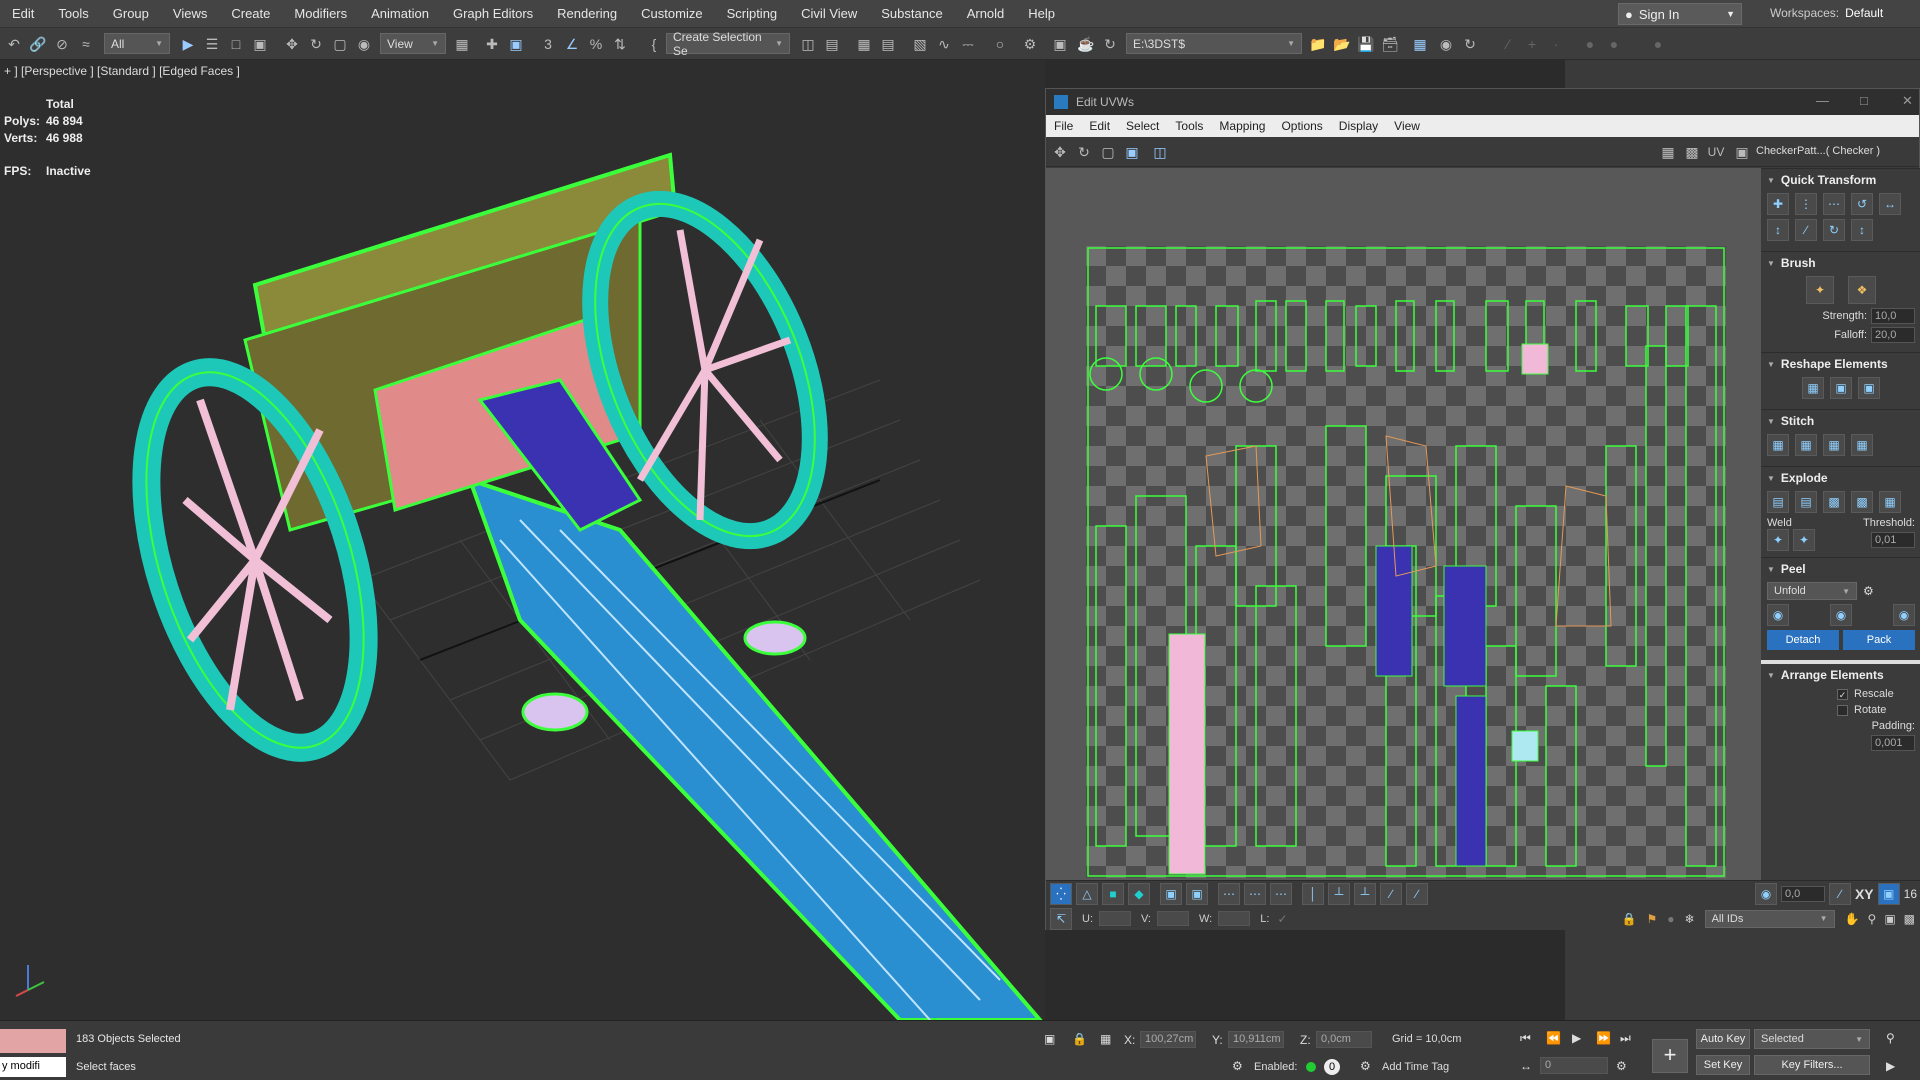  I want to click on circle-disabled-icon: ●, so click(1590, 44).